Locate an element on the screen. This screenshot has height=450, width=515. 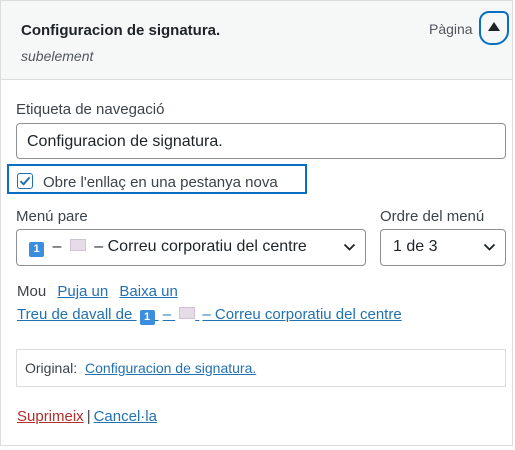
parent-menu-dash: – is located at coordinates (57, 246).